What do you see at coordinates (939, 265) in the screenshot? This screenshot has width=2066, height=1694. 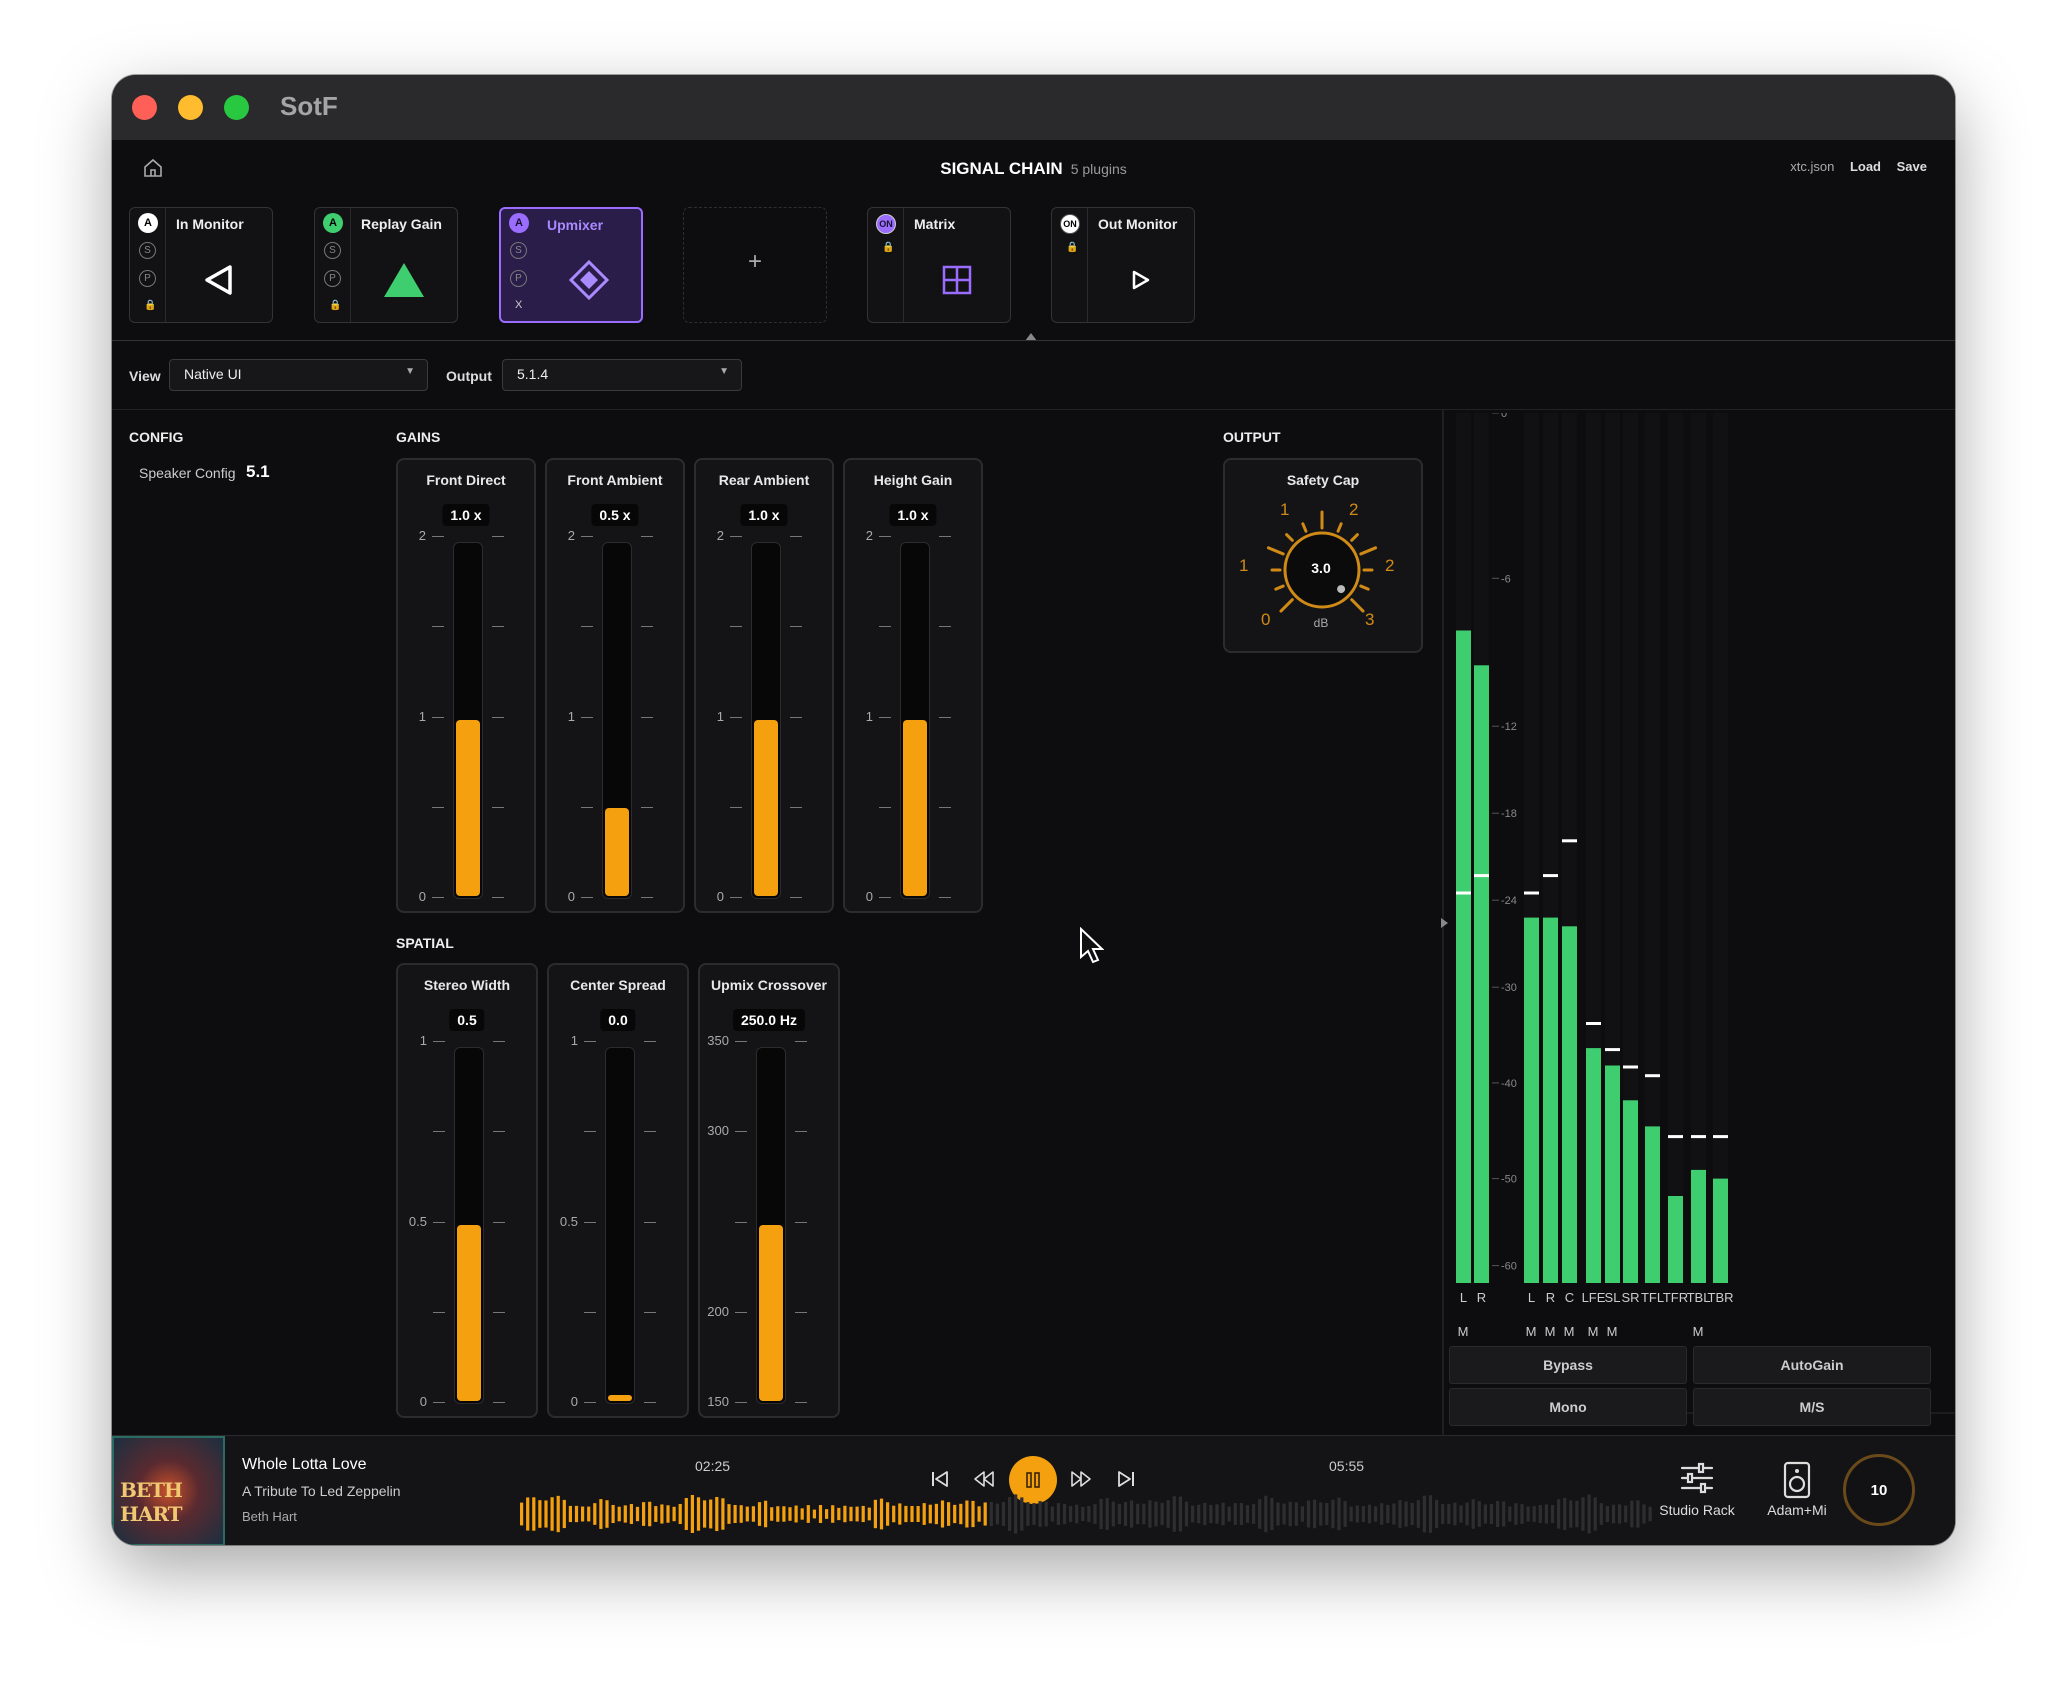 I see `plugin-matrix: ON 🔒 Matrix` at bounding box center [939, 265].